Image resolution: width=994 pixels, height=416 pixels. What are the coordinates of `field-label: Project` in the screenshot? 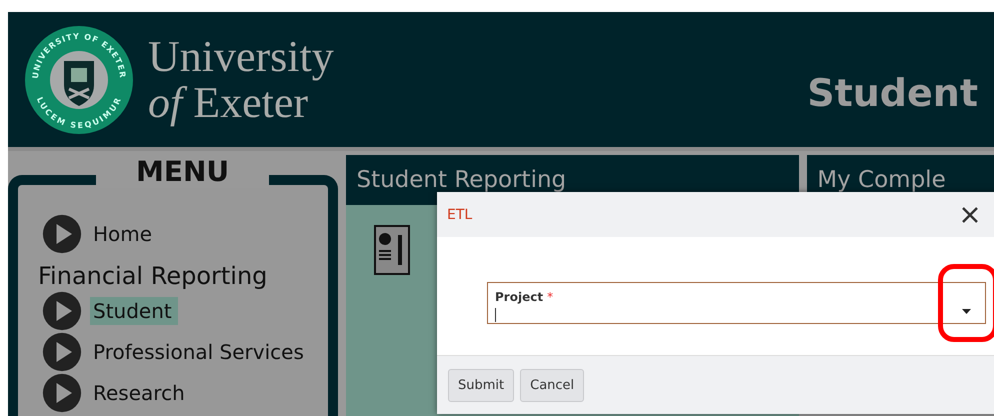 It's located at (519, 297).